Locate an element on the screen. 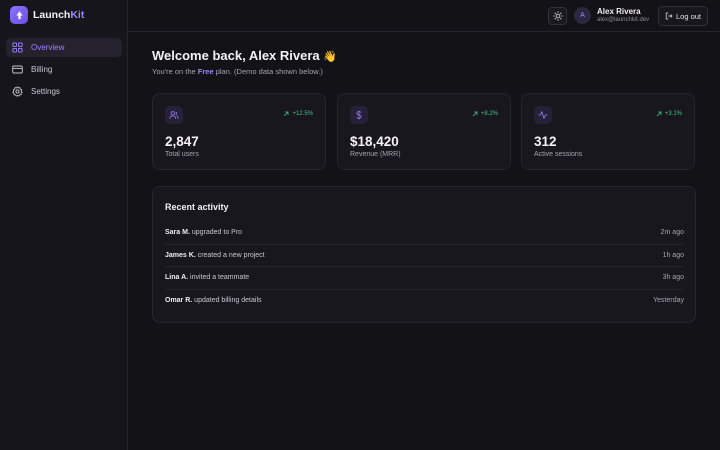 The image size is (720, 450). activity-time: 1h ago is located at coordinates (673, 255).